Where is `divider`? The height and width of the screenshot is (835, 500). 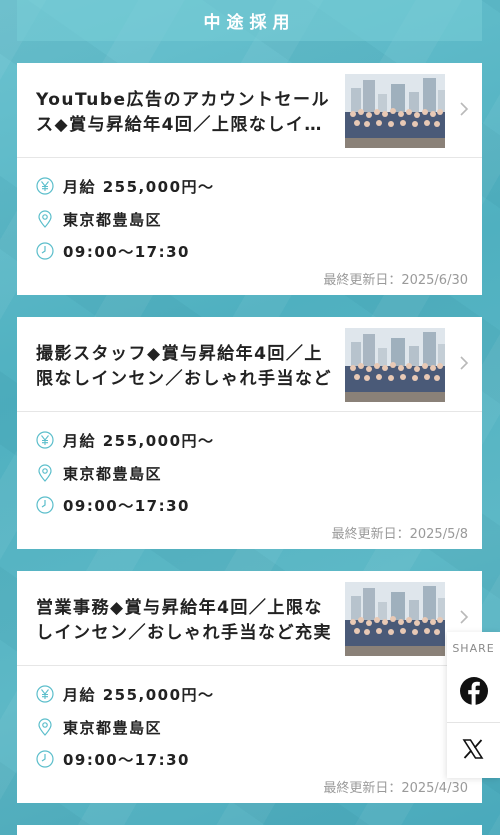
divider is located at coordinates (473, 722).